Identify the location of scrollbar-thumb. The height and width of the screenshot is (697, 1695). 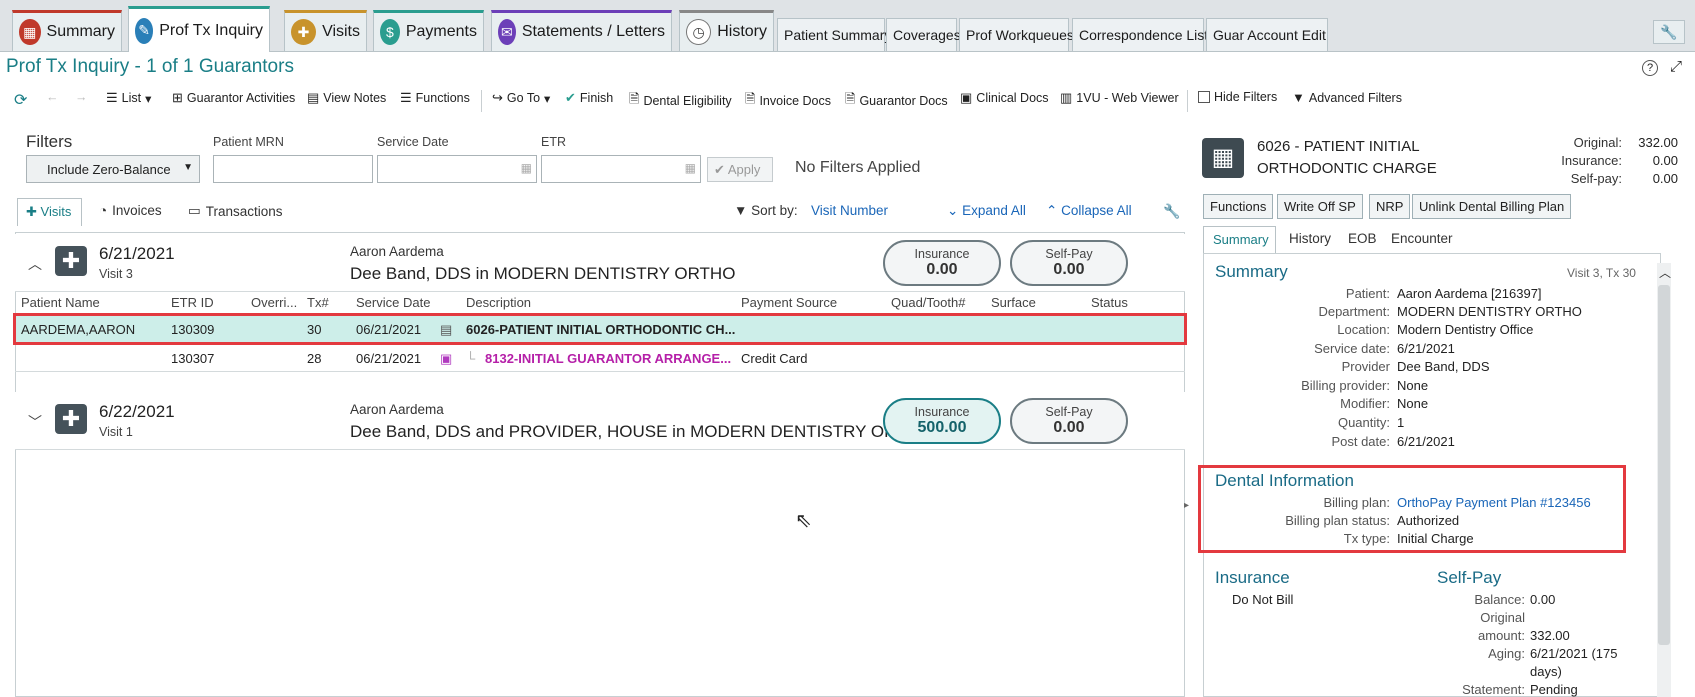
(1664, 465).